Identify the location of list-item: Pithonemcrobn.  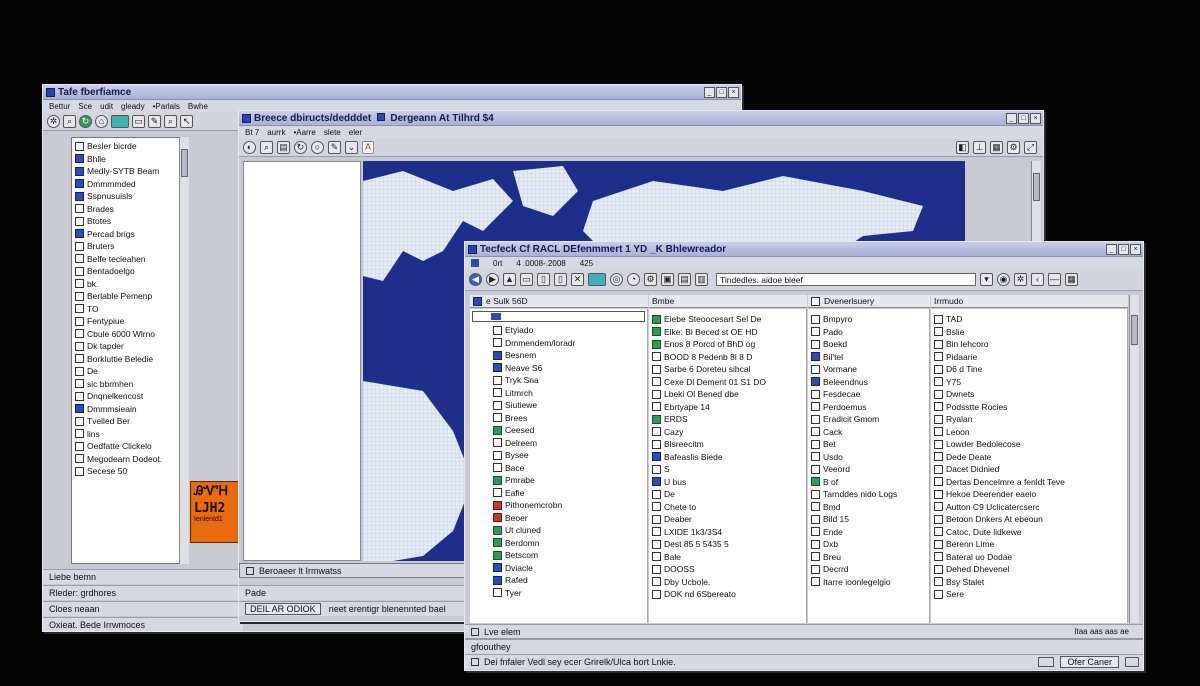
(568, 505).